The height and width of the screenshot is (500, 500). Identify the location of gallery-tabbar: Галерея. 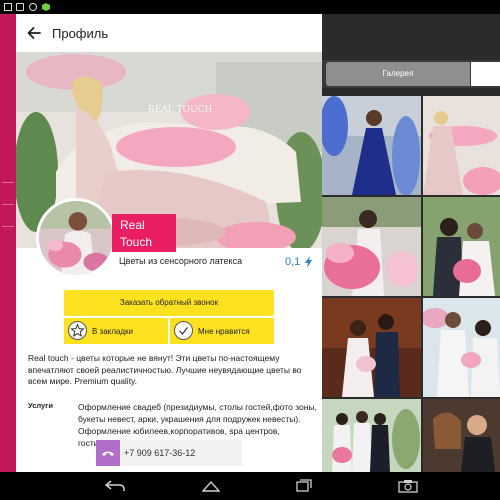
(411, 74).